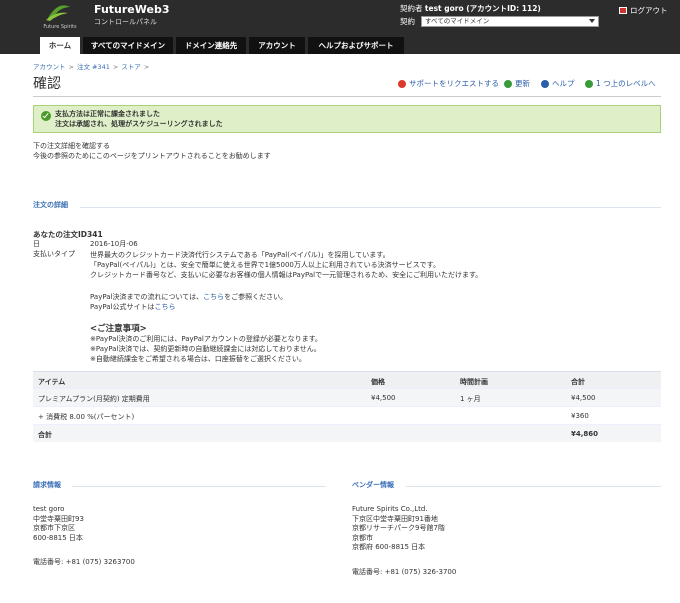 The width and height of the screenshot is (680, 603). Describe the element at coordinates (407, 21) in the screenshot. I see `contract-label: 契約` at that location.